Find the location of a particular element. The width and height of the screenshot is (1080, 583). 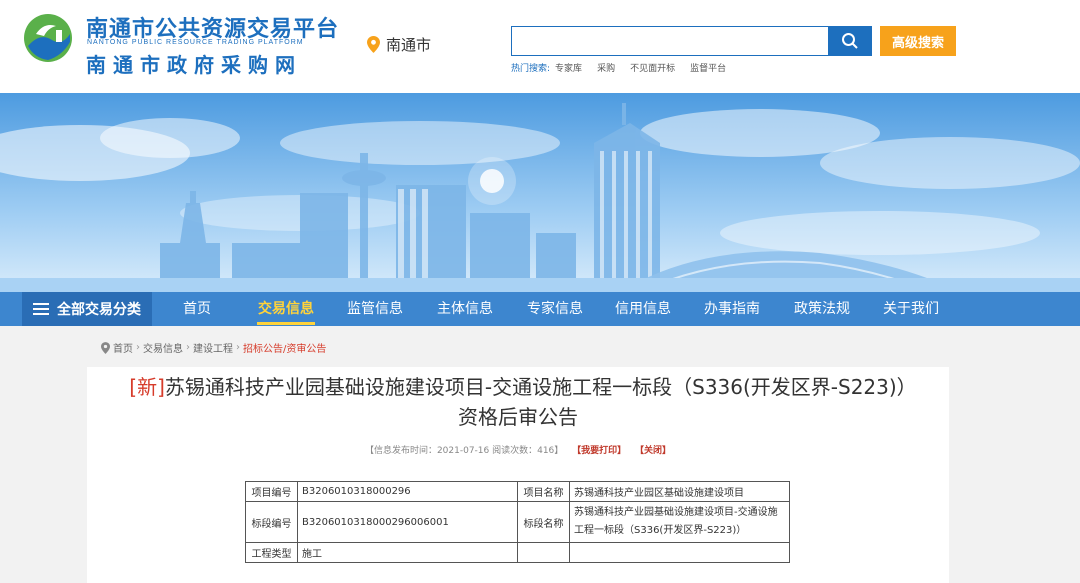

nav-item-trading: 交易信息 is located at coordinates (286, 309).